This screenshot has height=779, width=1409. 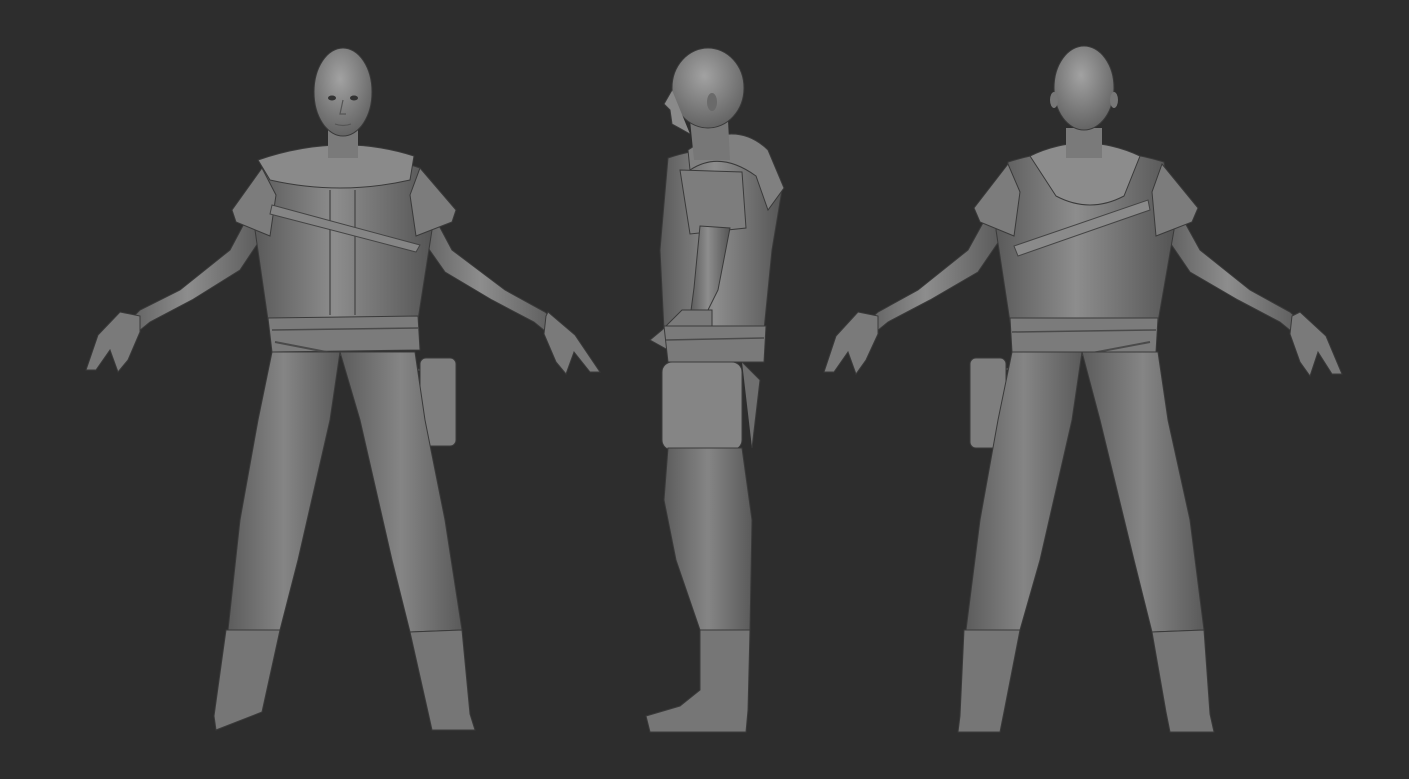 I want to click on side-head, so click(x=708, y=88).